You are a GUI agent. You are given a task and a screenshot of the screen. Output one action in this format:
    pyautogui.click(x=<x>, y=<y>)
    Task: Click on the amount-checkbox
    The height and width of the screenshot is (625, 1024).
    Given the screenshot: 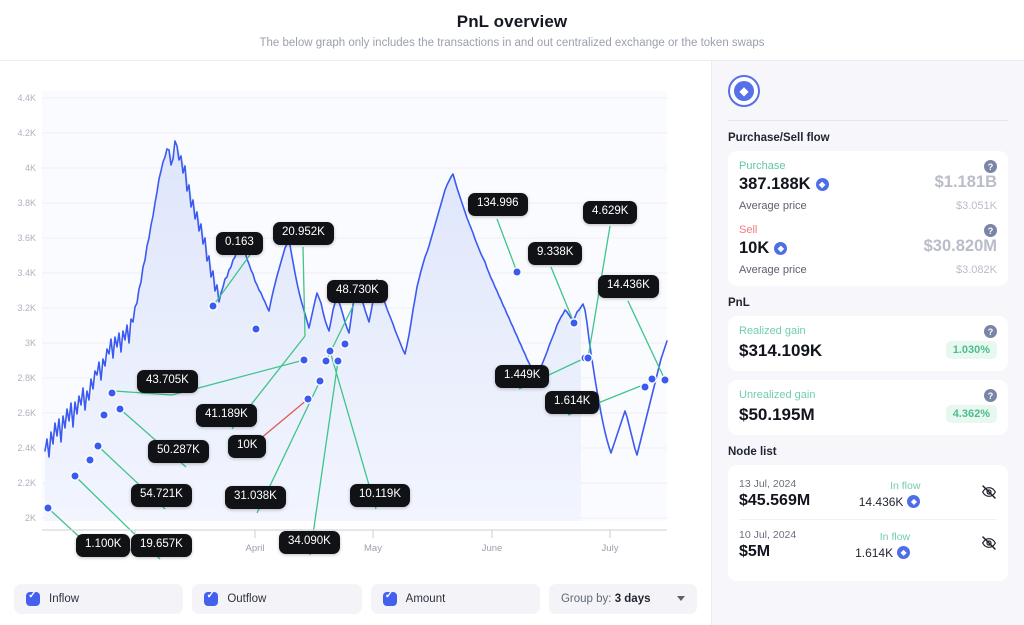 What is the action you would take?
    pyautogui.click(x=389, y=598)
    